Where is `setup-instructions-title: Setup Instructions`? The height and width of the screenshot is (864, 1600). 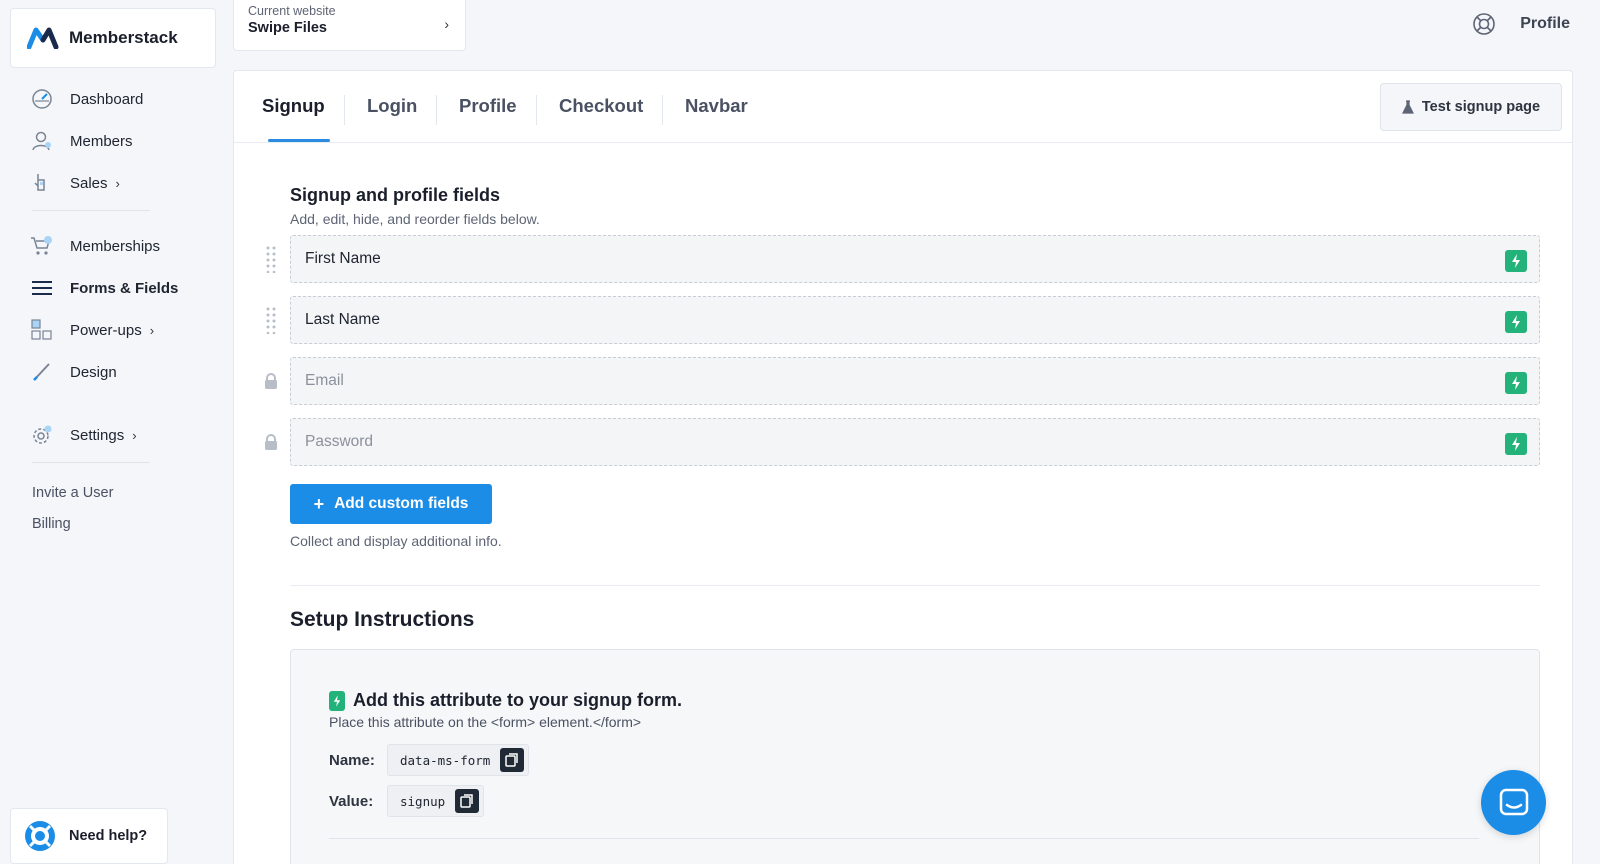
setup-instructions-title: Setup Instructions is located at coordinates (382, 619).